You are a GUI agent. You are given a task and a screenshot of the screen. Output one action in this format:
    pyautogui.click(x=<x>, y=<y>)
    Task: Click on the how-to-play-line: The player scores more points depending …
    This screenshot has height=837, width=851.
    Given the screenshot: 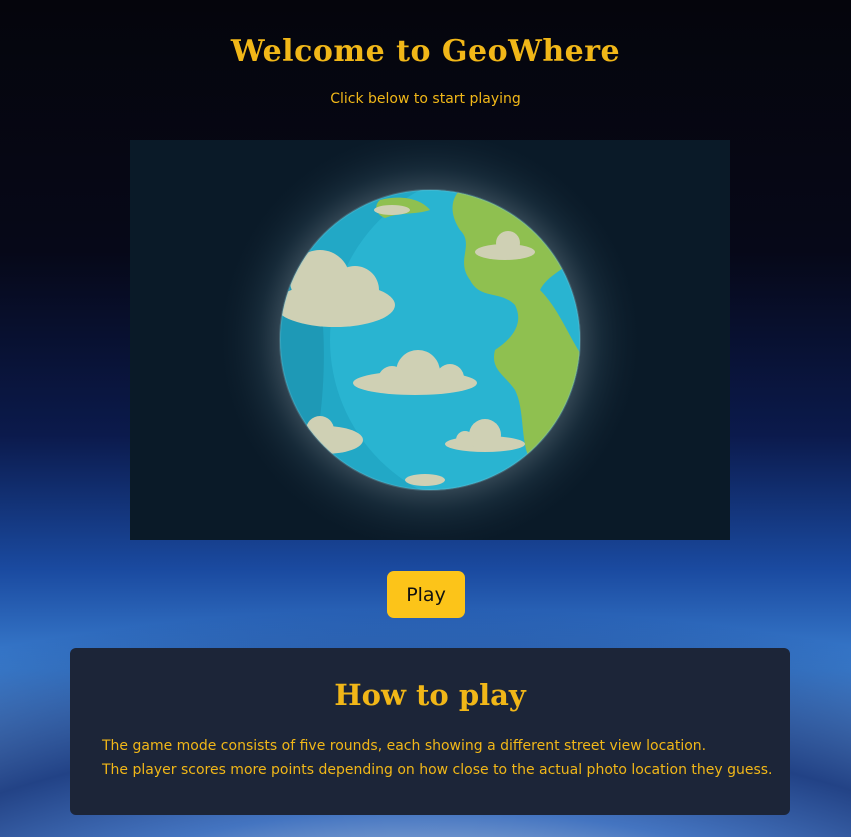 What is the action you would take?
    pyautogui.click(x=437, y=770)
    